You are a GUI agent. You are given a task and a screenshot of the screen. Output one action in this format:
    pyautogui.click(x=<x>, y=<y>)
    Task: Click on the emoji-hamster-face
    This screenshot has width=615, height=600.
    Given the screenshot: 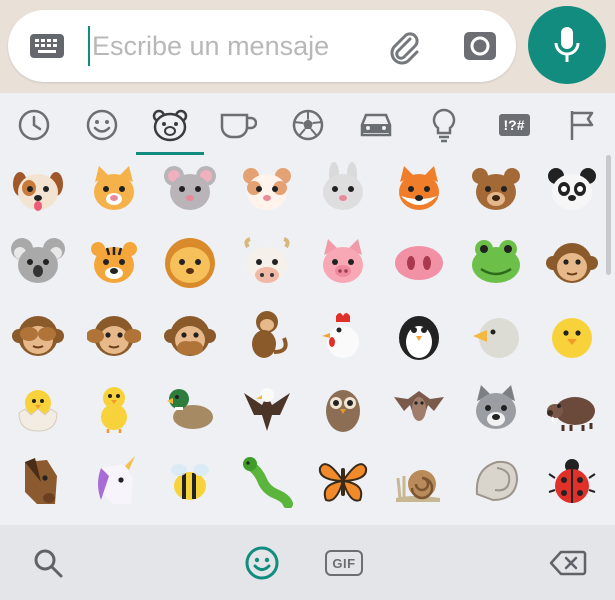 What is the action you would take?
    pyautogui.click(x=267, y=189)
    